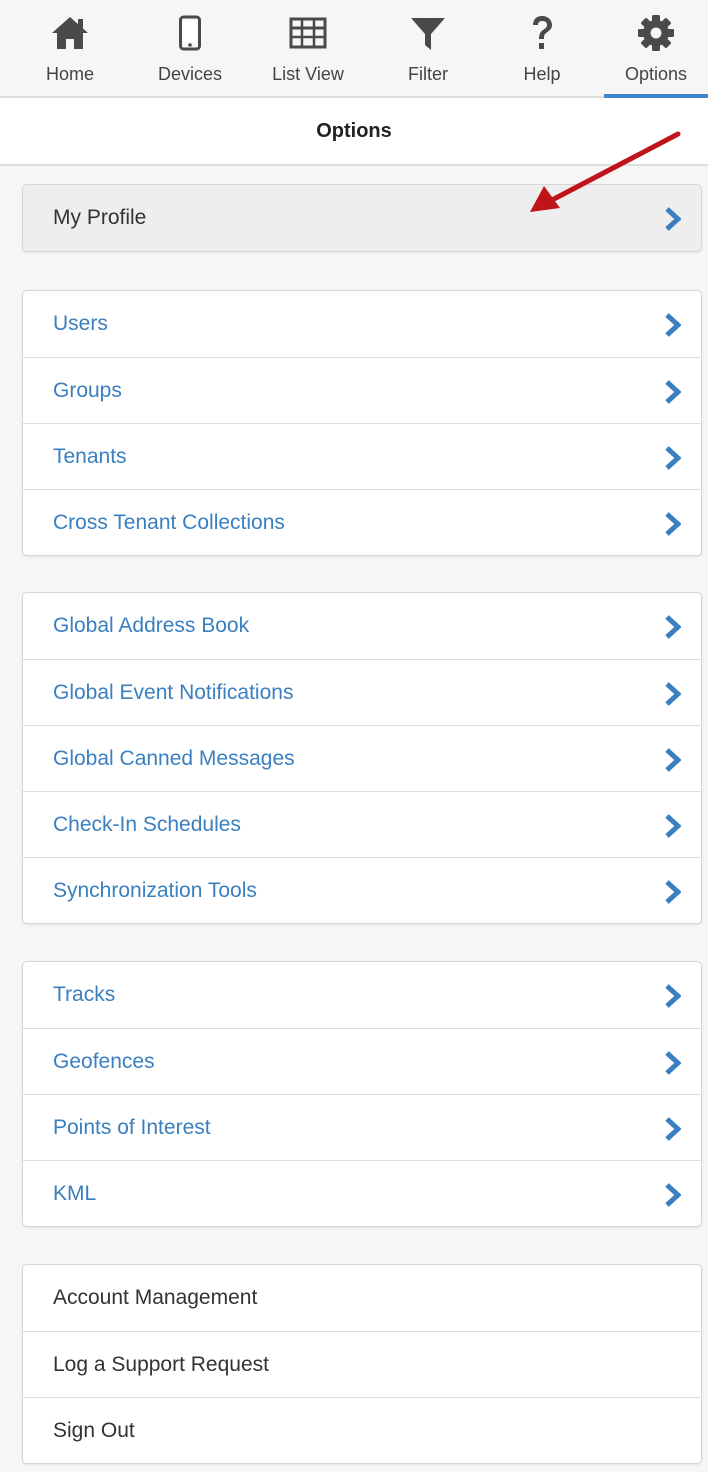 The width and height of the screenshot is (708, 1472). I want to click on list-item-log-support-request: Log a Support Request, so click(362, 1364).